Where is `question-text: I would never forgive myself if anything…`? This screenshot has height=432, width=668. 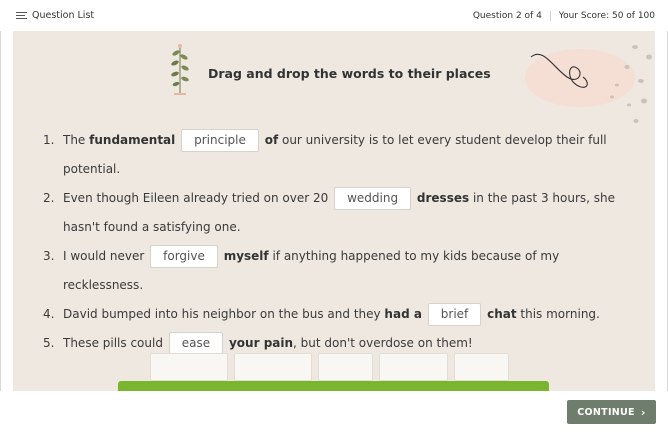
question-text: I would never forgive myself if anything… is located at coordinates (353, 271).